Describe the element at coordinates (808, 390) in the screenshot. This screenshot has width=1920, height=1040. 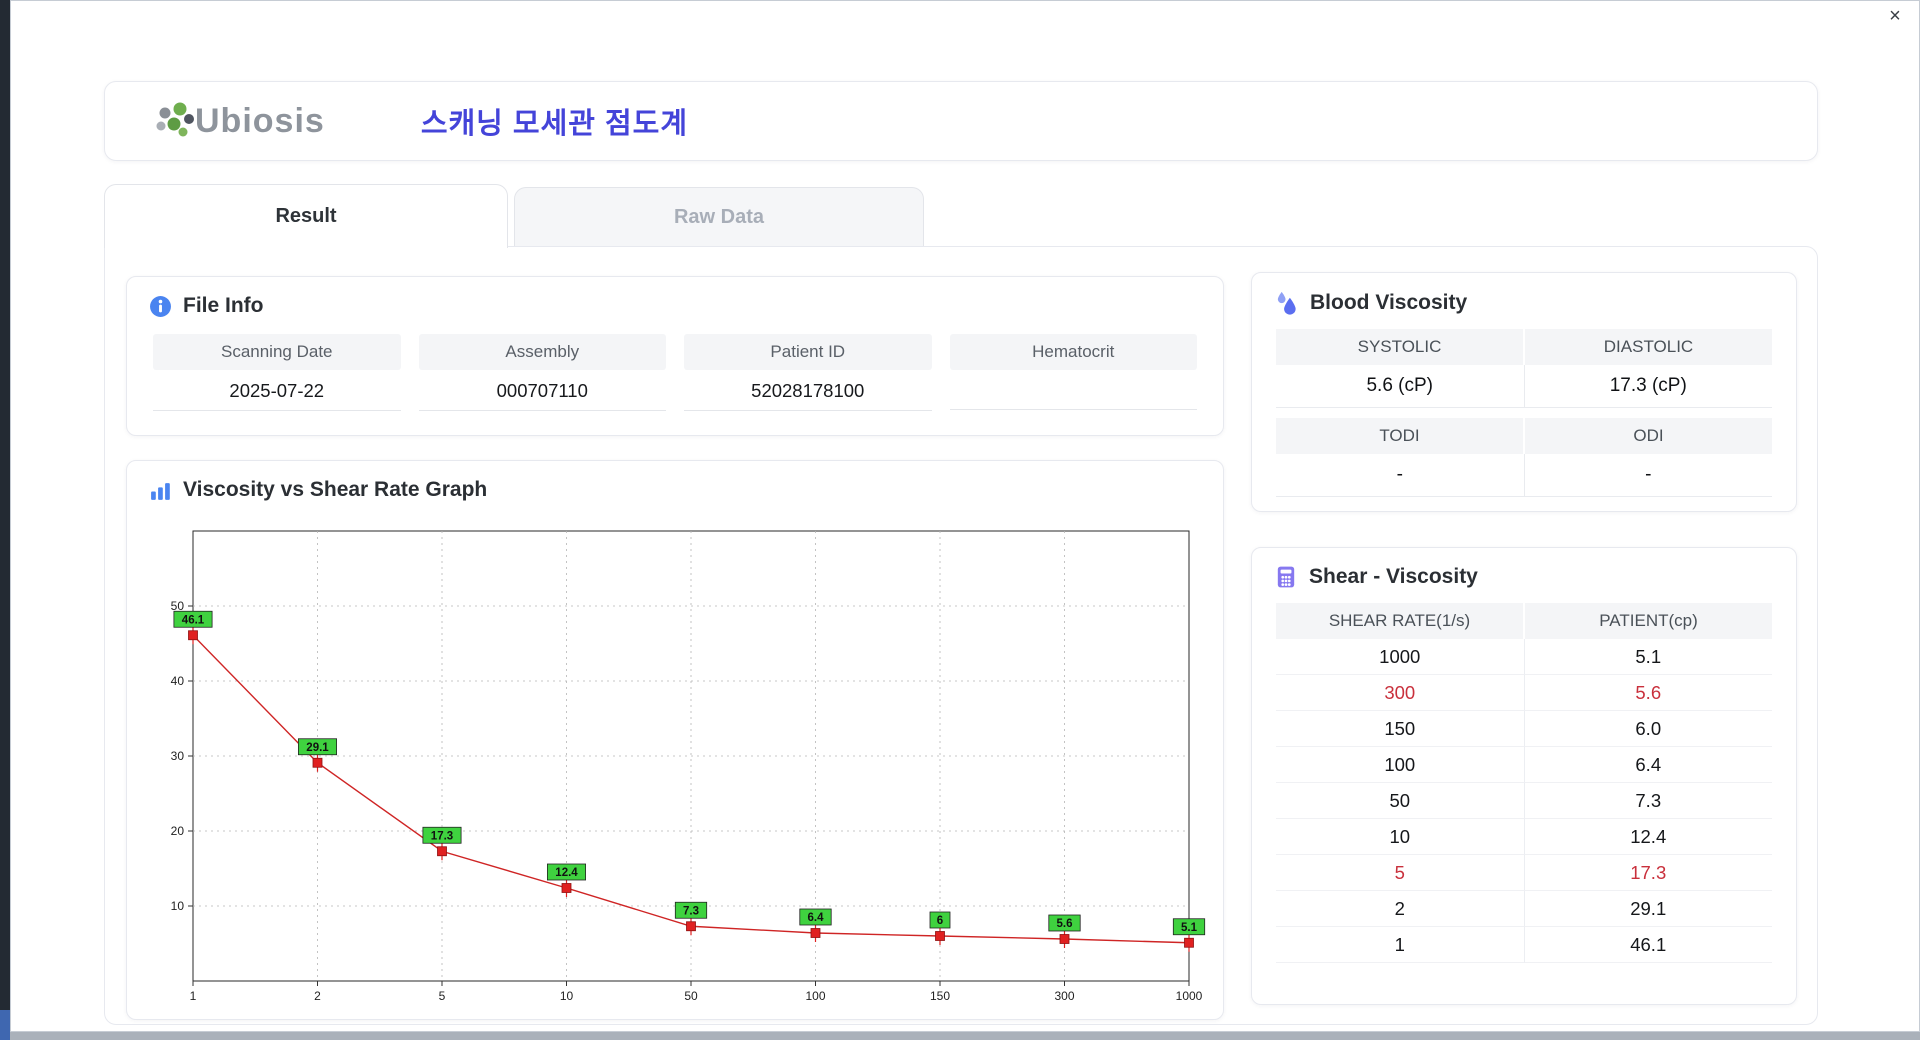
I see `field-value: 52028178100` at that location.